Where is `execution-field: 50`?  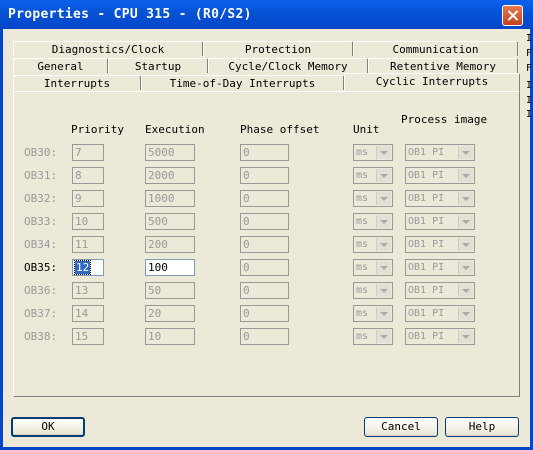 execution-field: 50 is located at coordinates (170, 290).